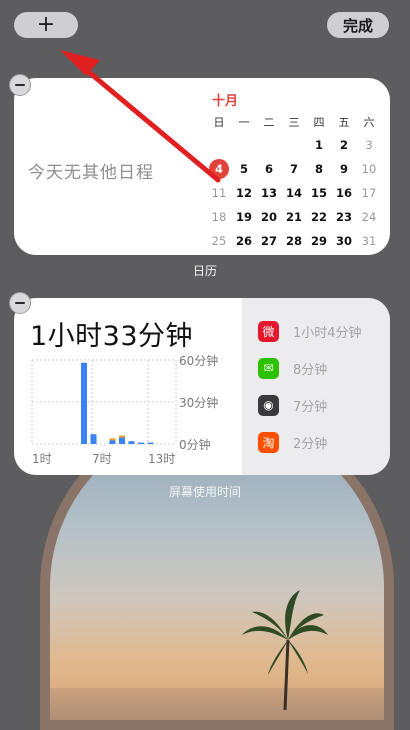 This screenshot has height=730, width=410. I want to click on annotation-arrow, so click(140, 116).